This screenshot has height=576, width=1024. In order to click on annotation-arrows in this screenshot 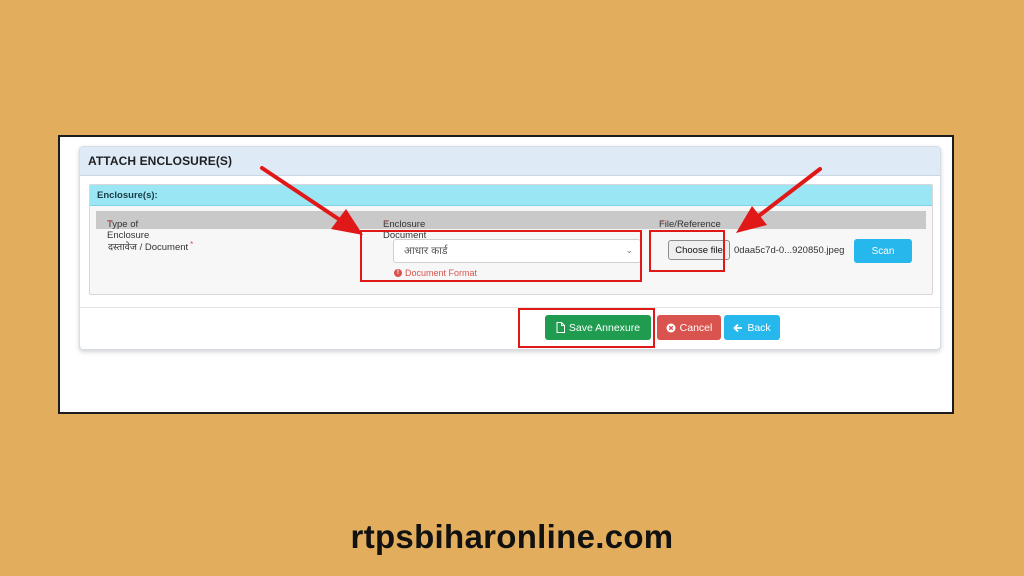, I will do `click(541, 200)`.